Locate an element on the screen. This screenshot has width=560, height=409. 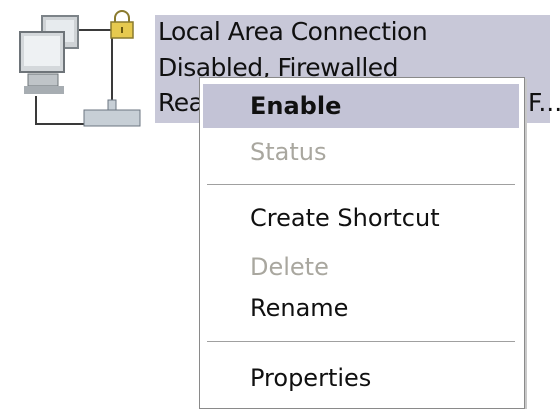
network-connection-icon is located at coordinates (87, 69).